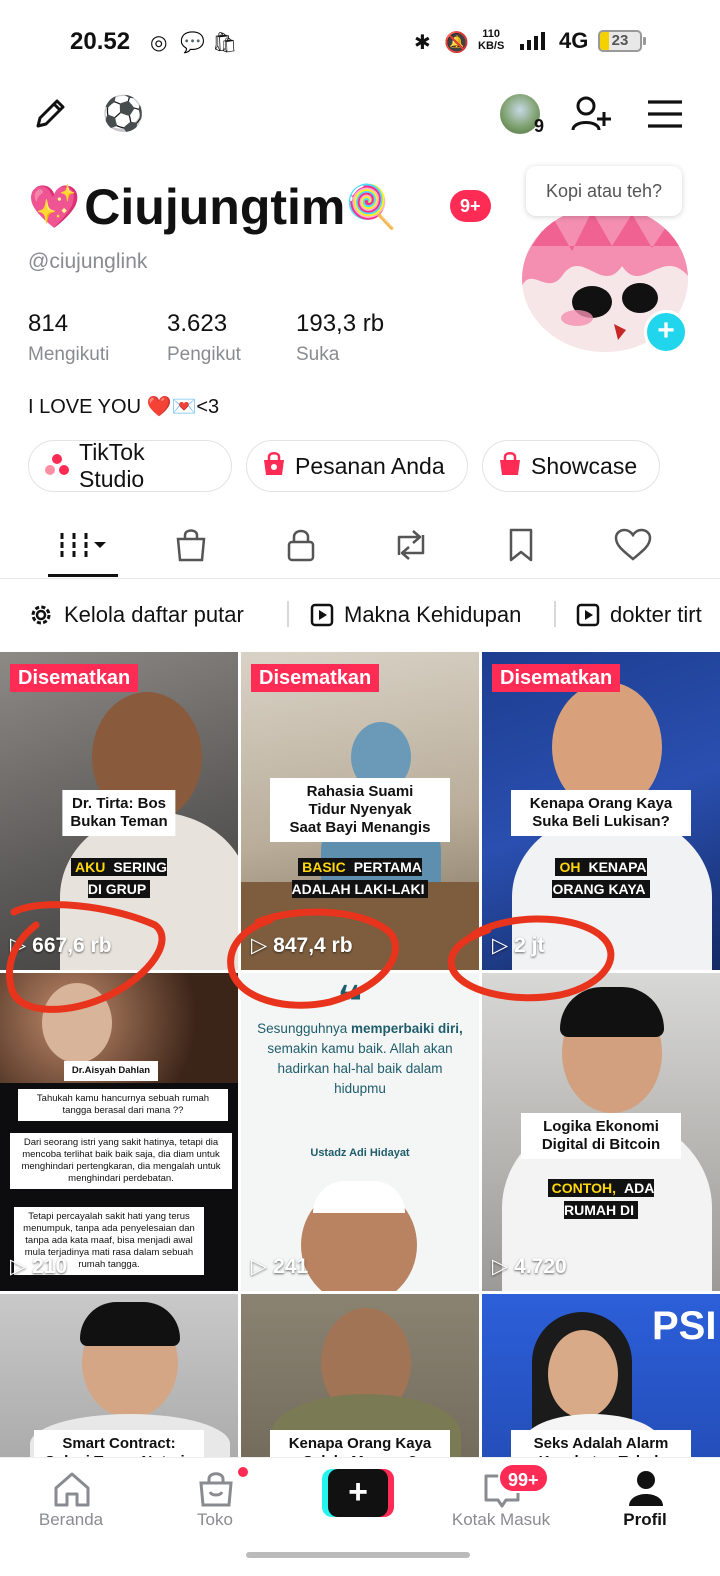 The image size is (720, 1576). What do you see at coordinates (415, 615) in the screenshot?
I see `playlist-makna-kehidupan: Makna Kehidupan` at bounding box center [415, 615].